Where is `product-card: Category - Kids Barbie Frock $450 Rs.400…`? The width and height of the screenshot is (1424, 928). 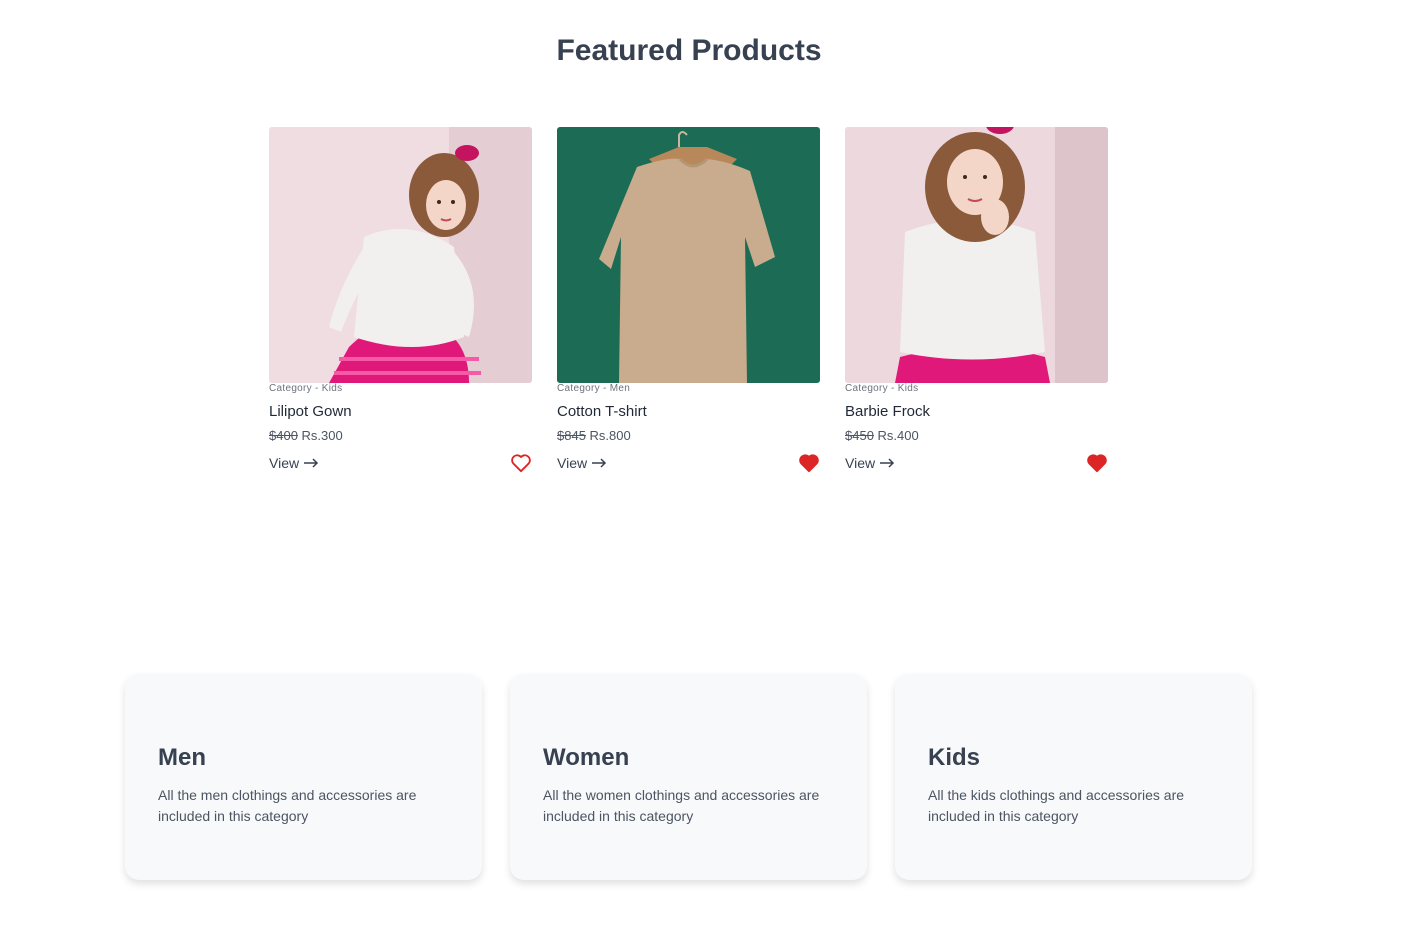
product-card: Category - Kids Barbie Frock $450 Rs.400… is located at coordinates (976, 300).